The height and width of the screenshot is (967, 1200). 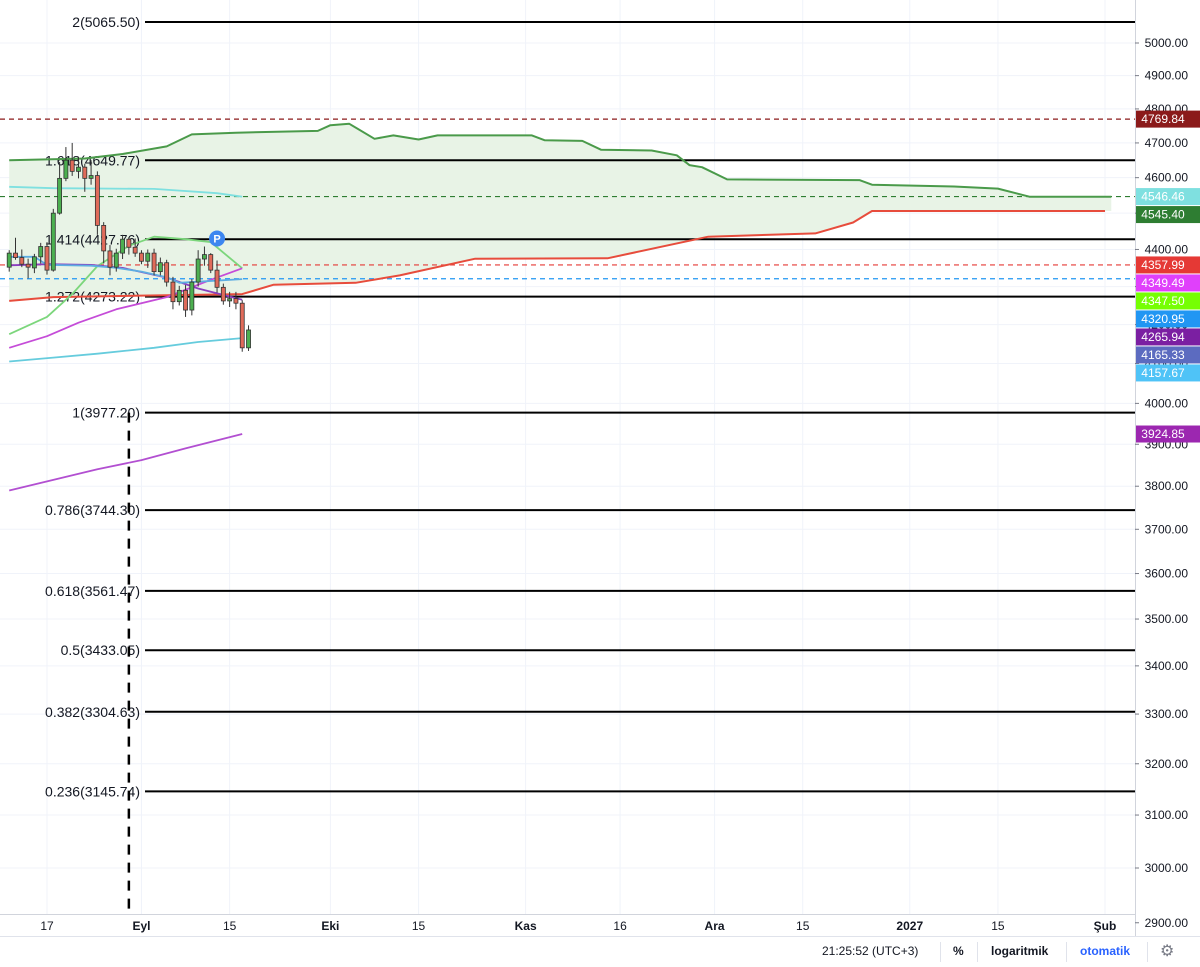 I want to click on clock-readout: 21:25:52 (UTC+3), so click(x=870, y=951).